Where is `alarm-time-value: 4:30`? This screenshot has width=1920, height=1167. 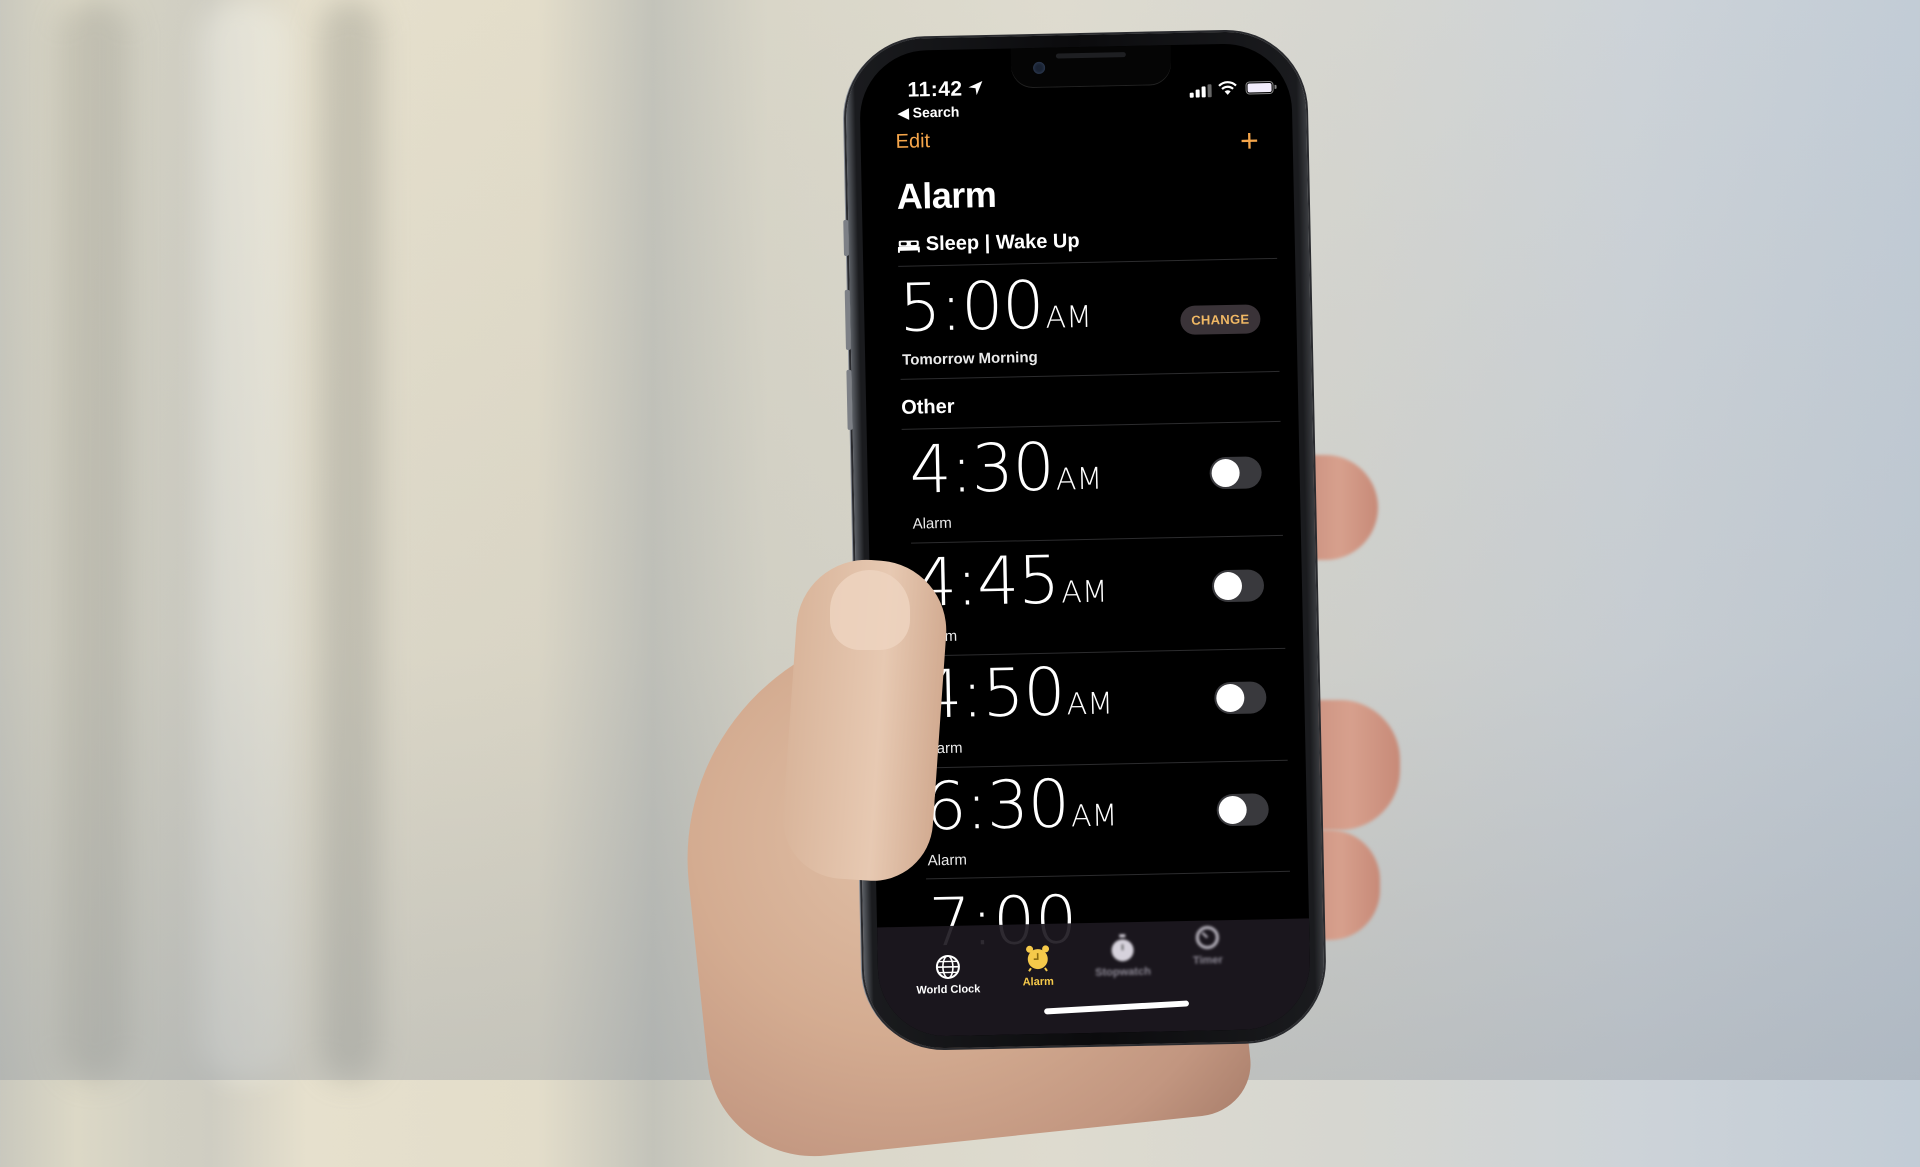 alarm-time-value: 4:30 is located at coordinates (982, 469).